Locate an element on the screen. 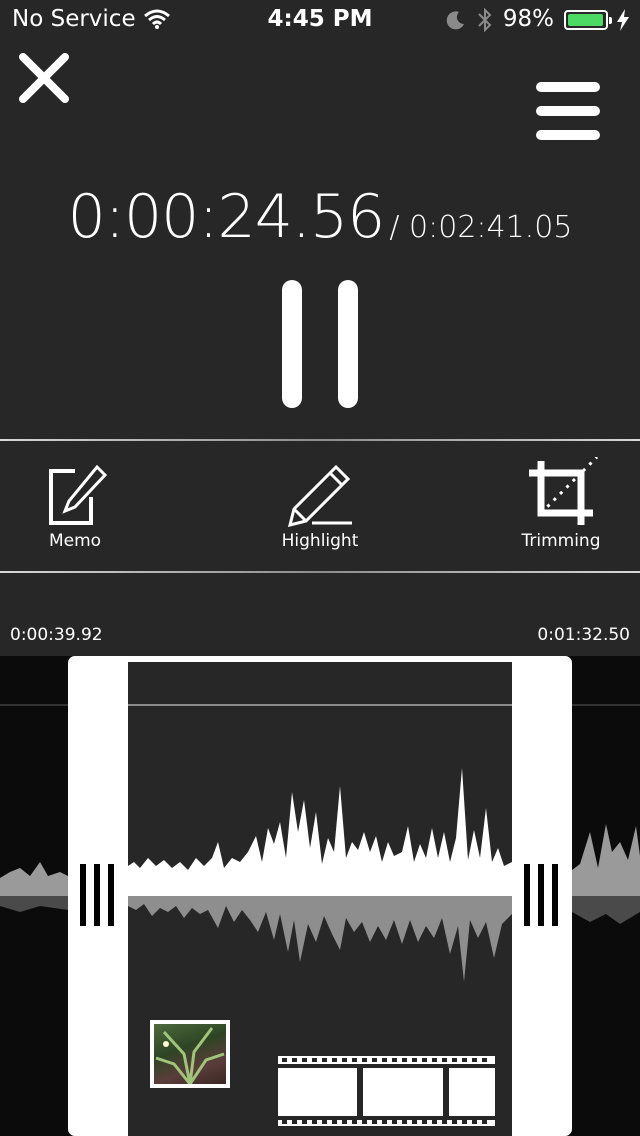 This screenshot has height=1136, width=640. memo-button: Memo is located at coordinates (77, 510).